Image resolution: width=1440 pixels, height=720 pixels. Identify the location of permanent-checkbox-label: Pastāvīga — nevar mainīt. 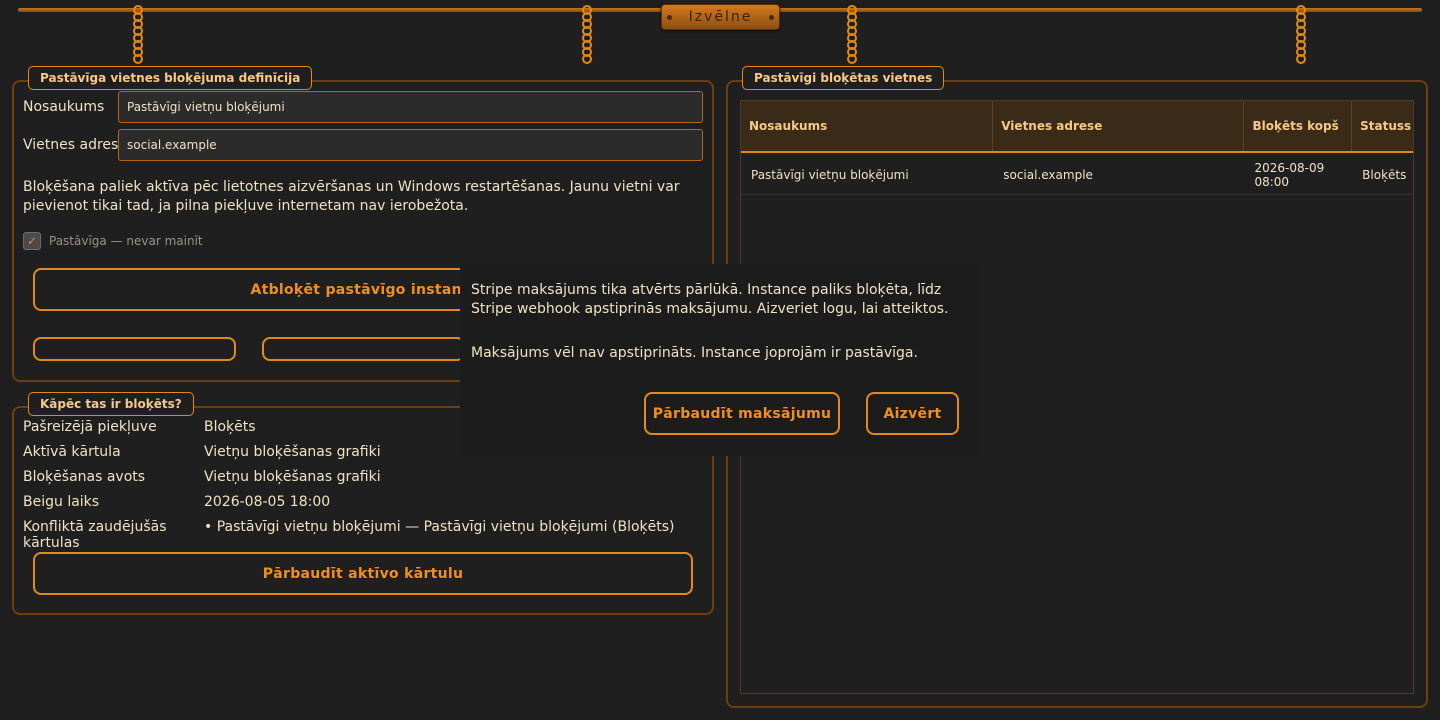
(126, 241).